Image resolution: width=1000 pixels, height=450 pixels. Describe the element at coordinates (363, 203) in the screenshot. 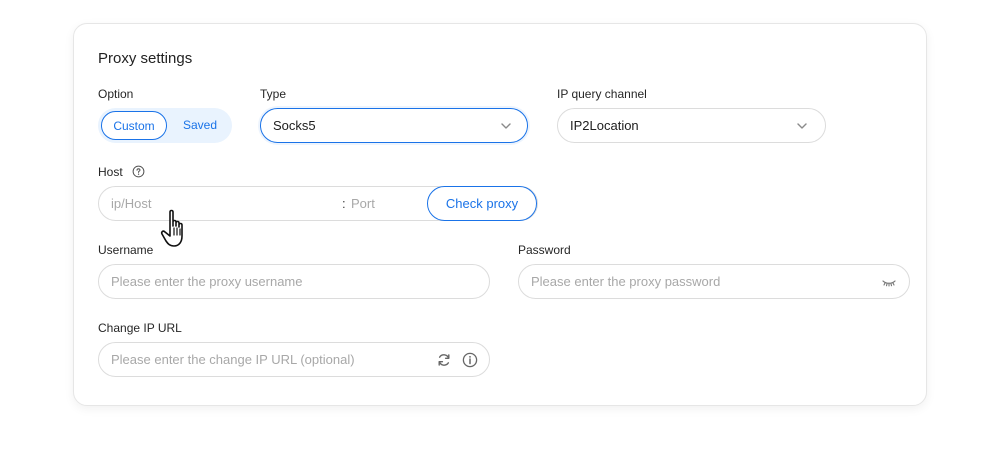

I see `port-input: Port` at that location.